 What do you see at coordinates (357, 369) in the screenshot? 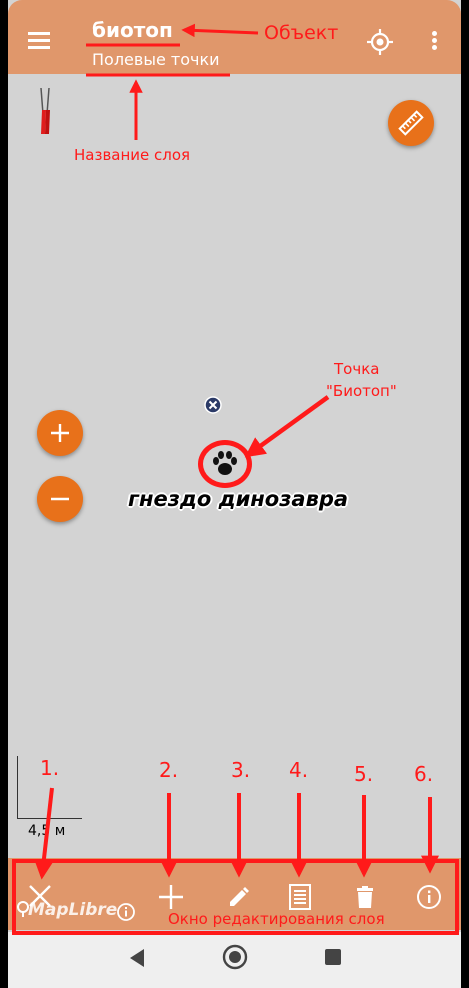
I see `annotation-point-line1: Точка` at bounding box center [357, 369].